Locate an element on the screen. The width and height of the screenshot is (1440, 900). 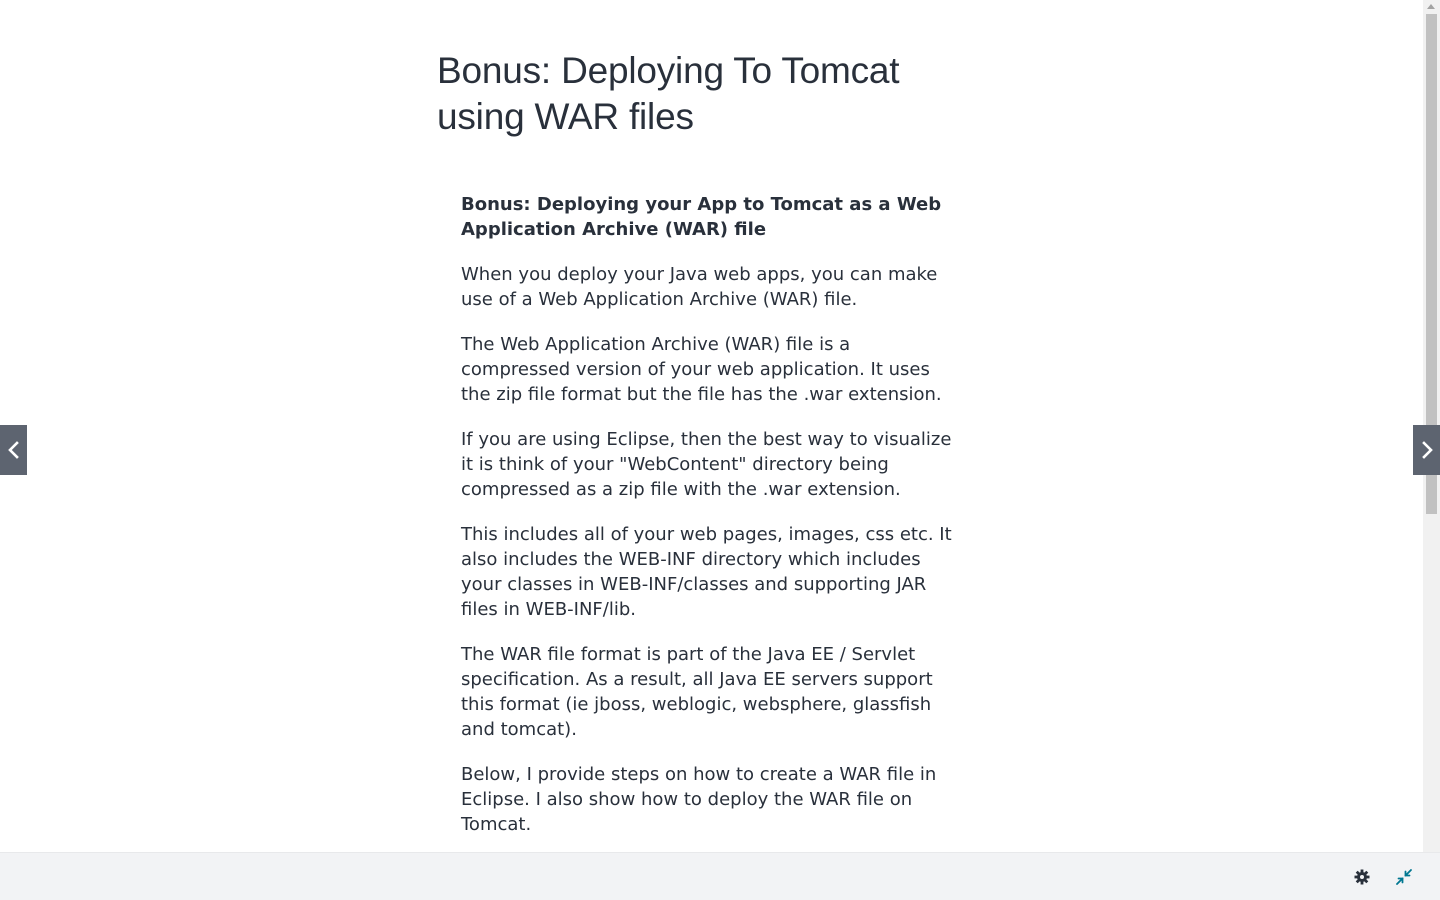
gear-icon is located at coordinates (1362, 877).